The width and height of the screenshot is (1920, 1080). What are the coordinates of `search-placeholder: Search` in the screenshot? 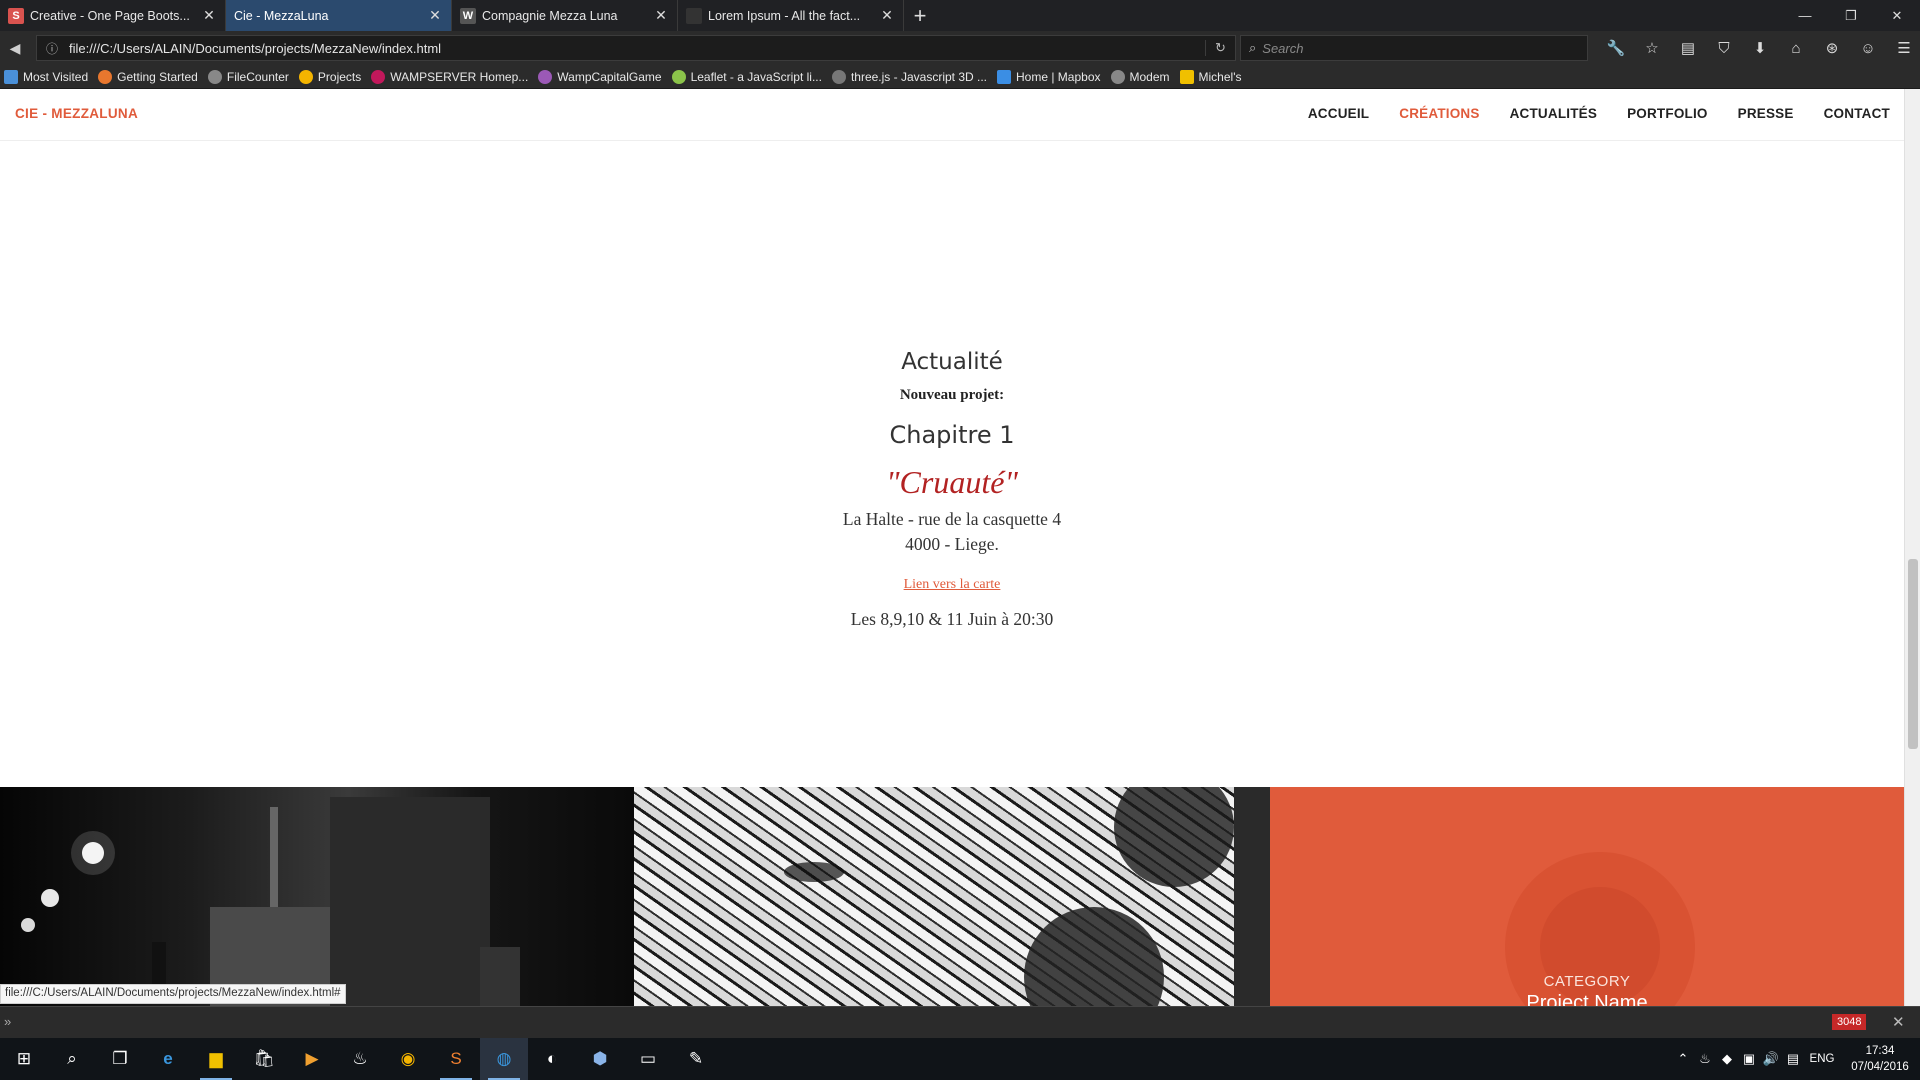 It's located at (1283, 48).